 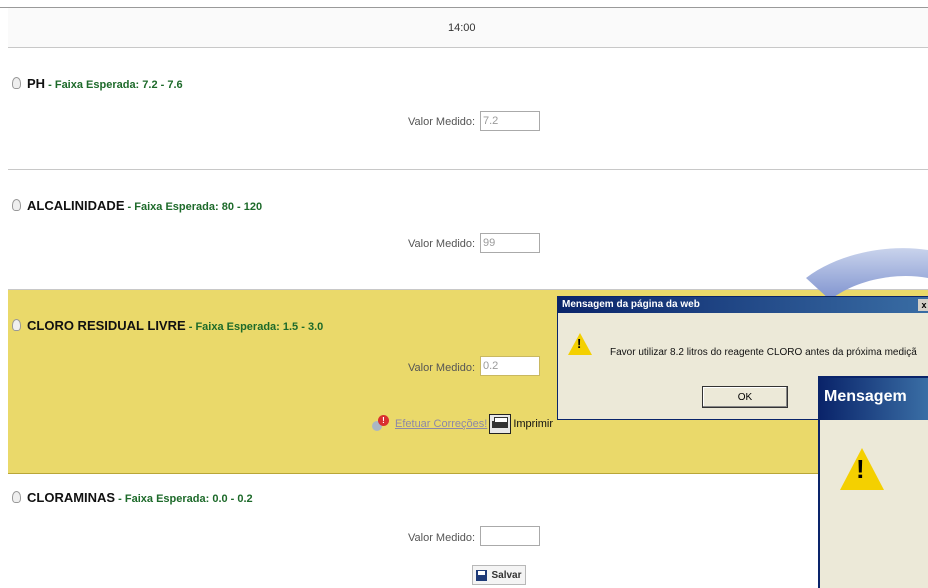 What do you see at coordinates (510, 366) in the screenshot?
I see `cloro-value-input` at bounding box center [510, 366].